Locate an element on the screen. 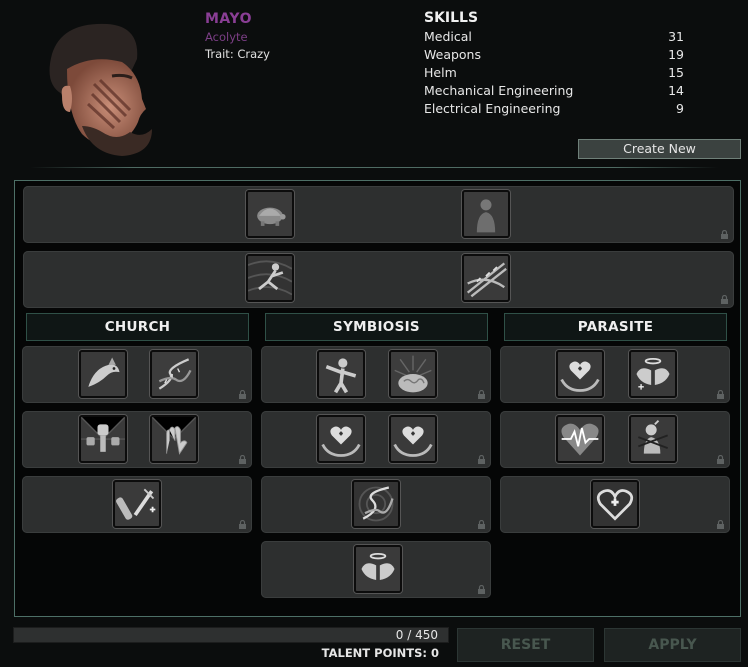 The image size is (748, 667). dna-strand-icon is located at coordinates (174, 374).